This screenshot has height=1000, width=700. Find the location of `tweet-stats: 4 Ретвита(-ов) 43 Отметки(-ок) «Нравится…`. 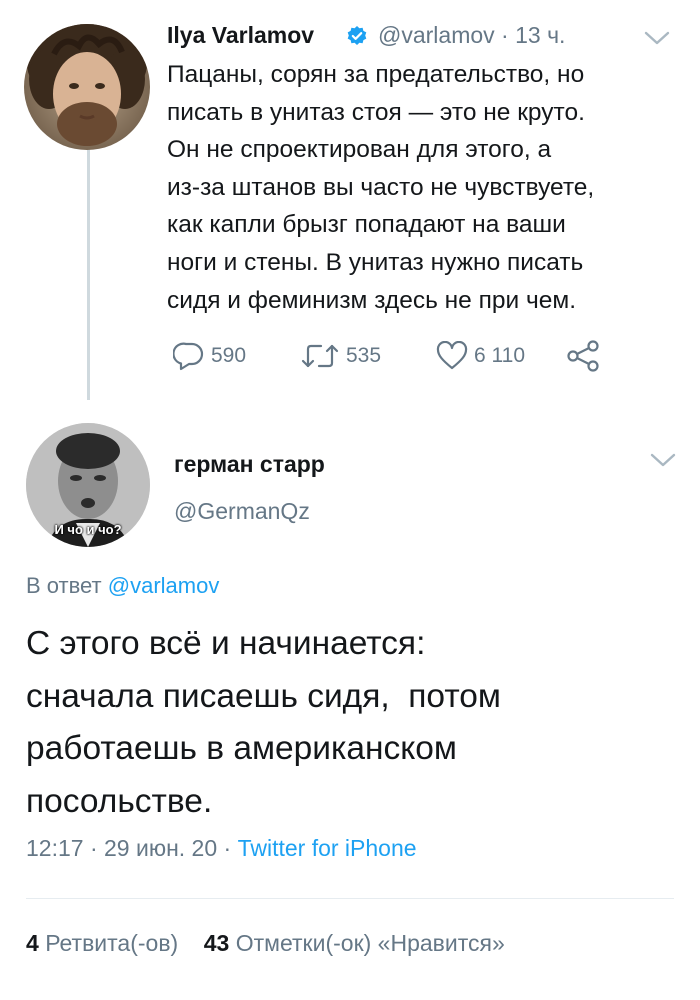

tweet-stats: 4 Ретвита(-ов) 43 Отметки(-ок) «Нравится… is located at coordinates (265, 943).